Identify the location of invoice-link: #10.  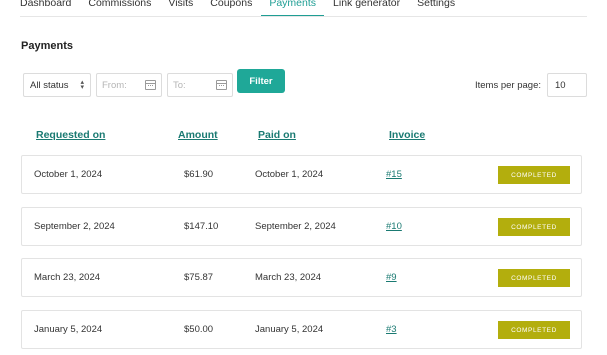
(394, 226).